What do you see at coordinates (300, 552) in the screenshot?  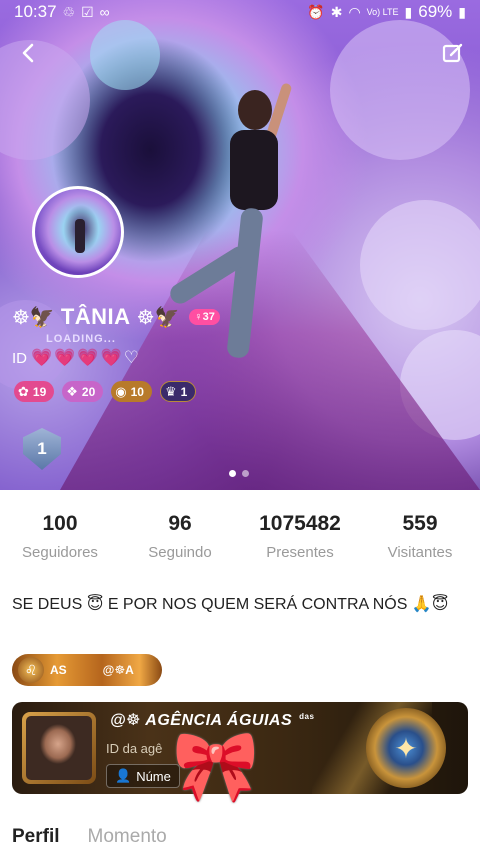 I see `stat-label: Presentes` at bounding box center [300, 552].